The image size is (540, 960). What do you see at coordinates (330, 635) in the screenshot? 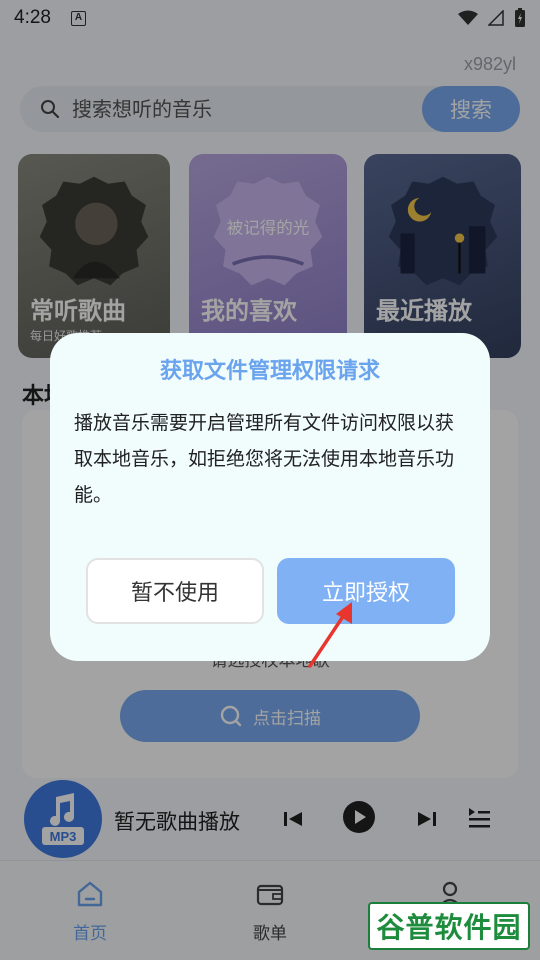
I see `annotation-arrow-icon` at bounding box center [330, 635].